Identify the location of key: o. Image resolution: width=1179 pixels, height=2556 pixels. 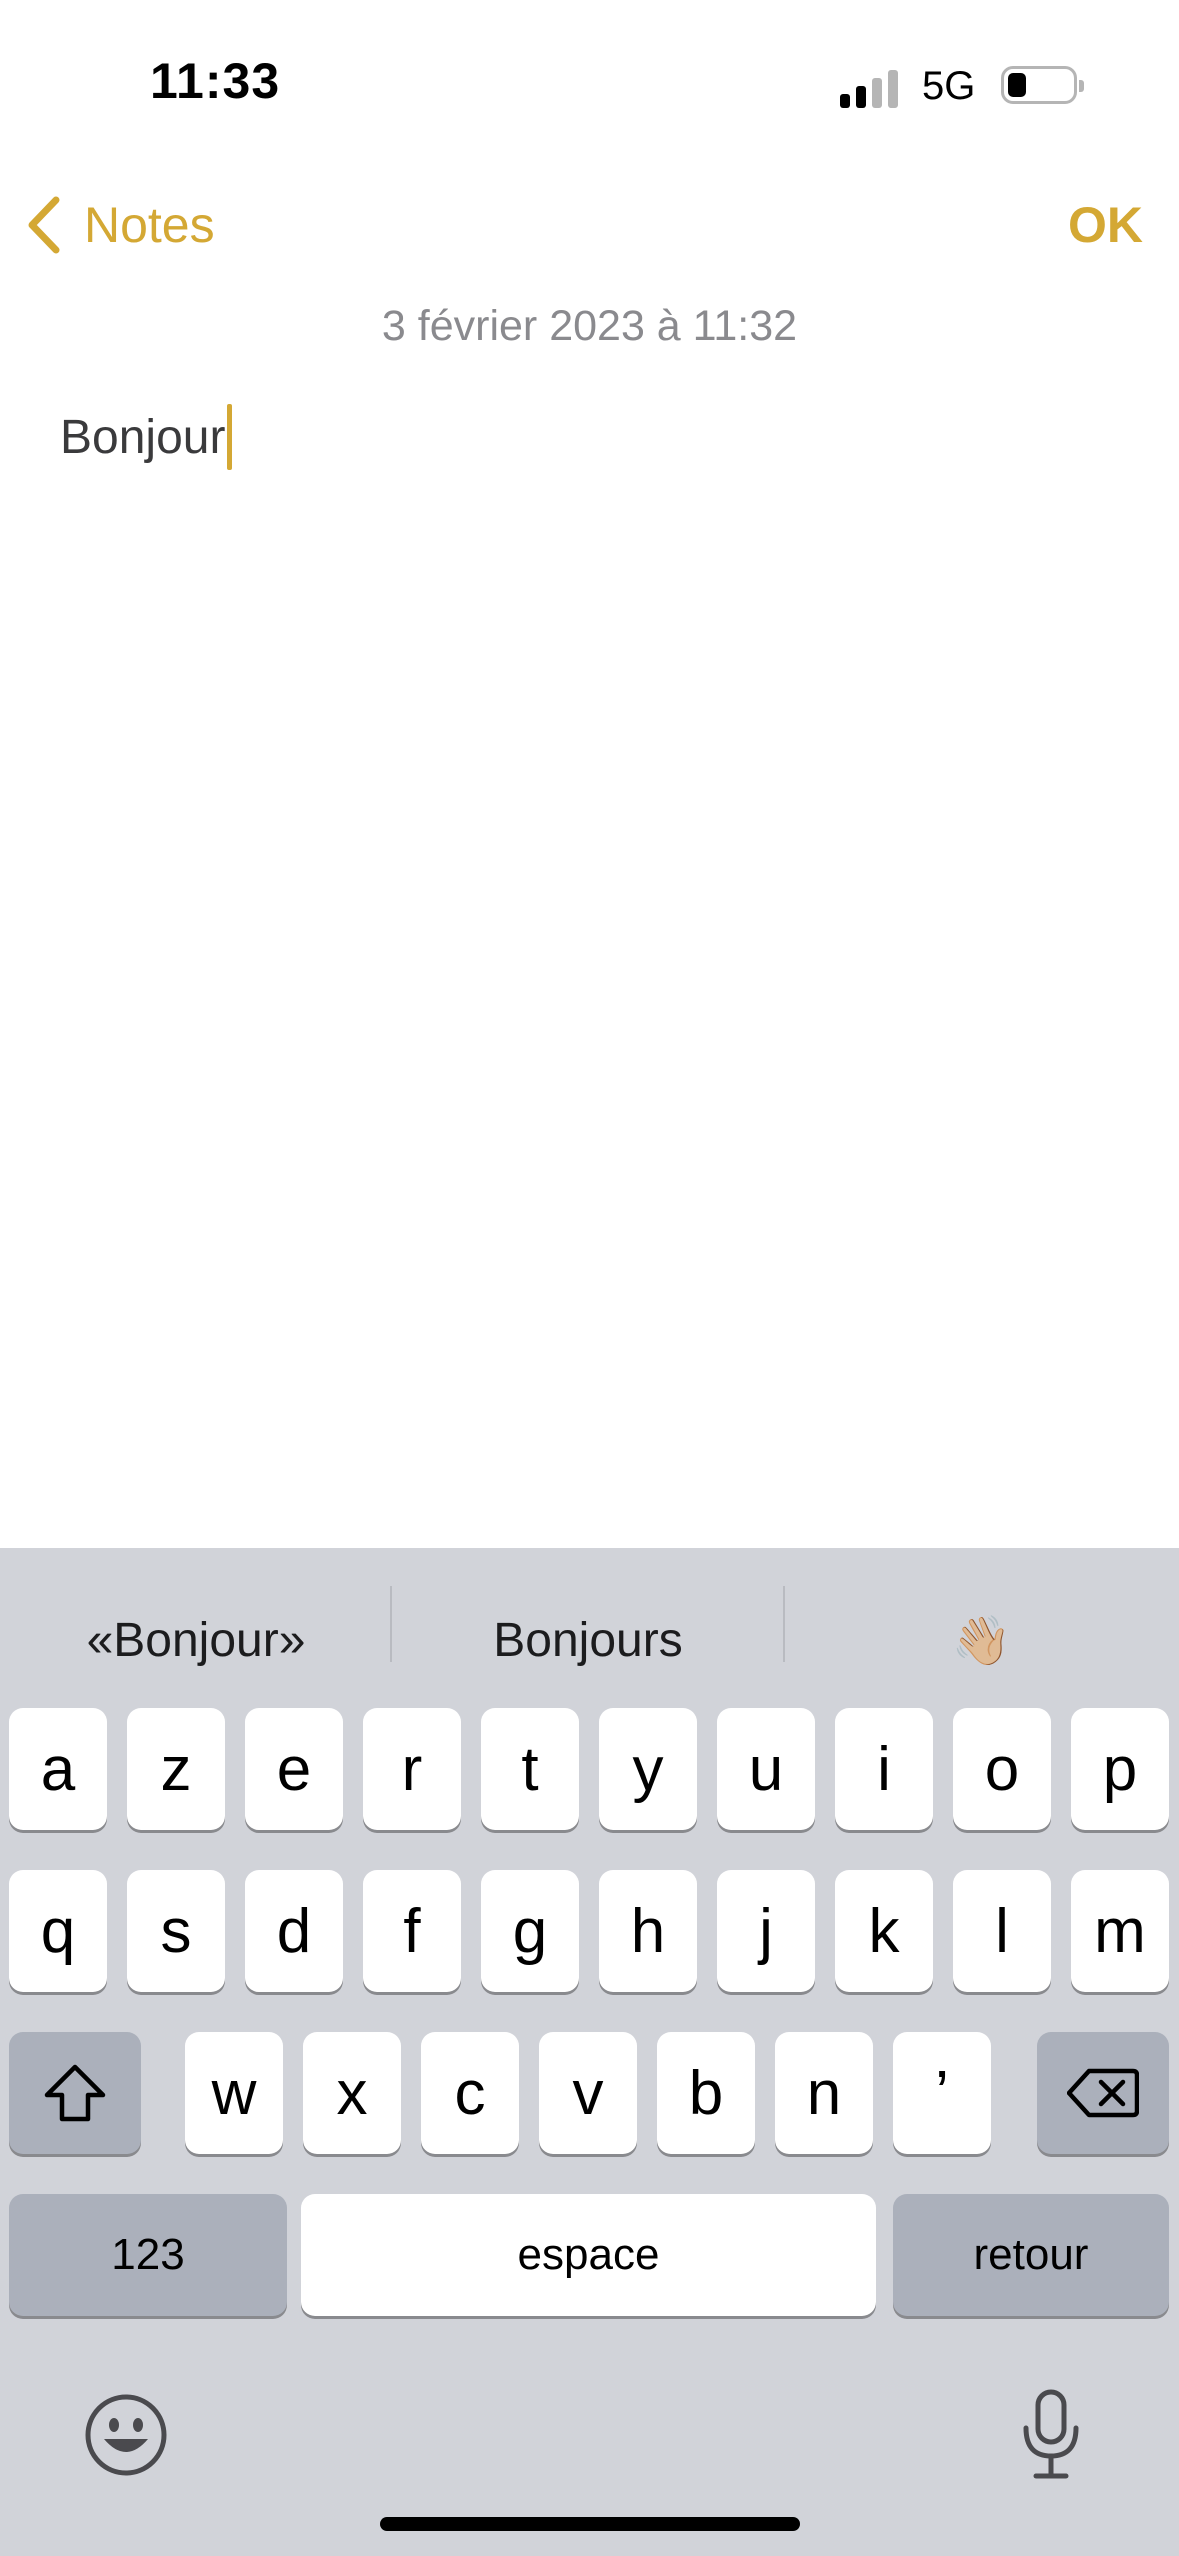
(1002, 1769).